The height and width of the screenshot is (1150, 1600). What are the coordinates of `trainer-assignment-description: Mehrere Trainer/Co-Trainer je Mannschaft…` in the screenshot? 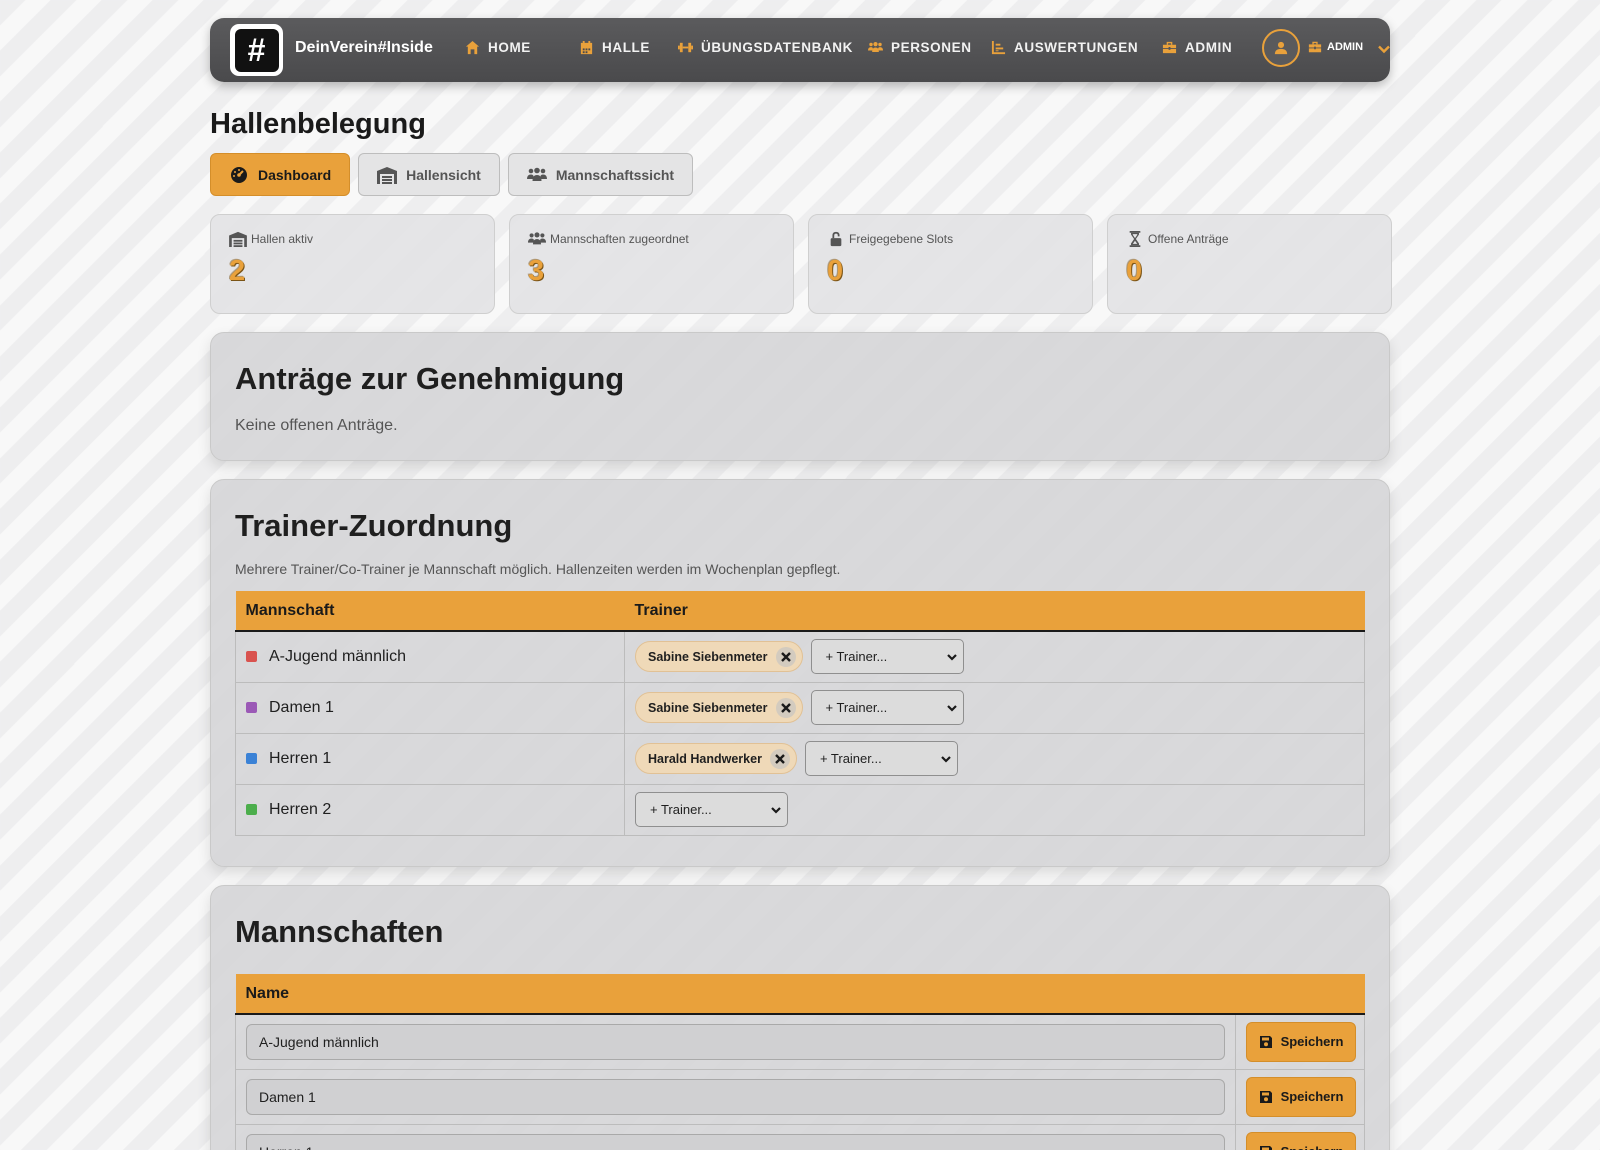 It's located at (538, 569).